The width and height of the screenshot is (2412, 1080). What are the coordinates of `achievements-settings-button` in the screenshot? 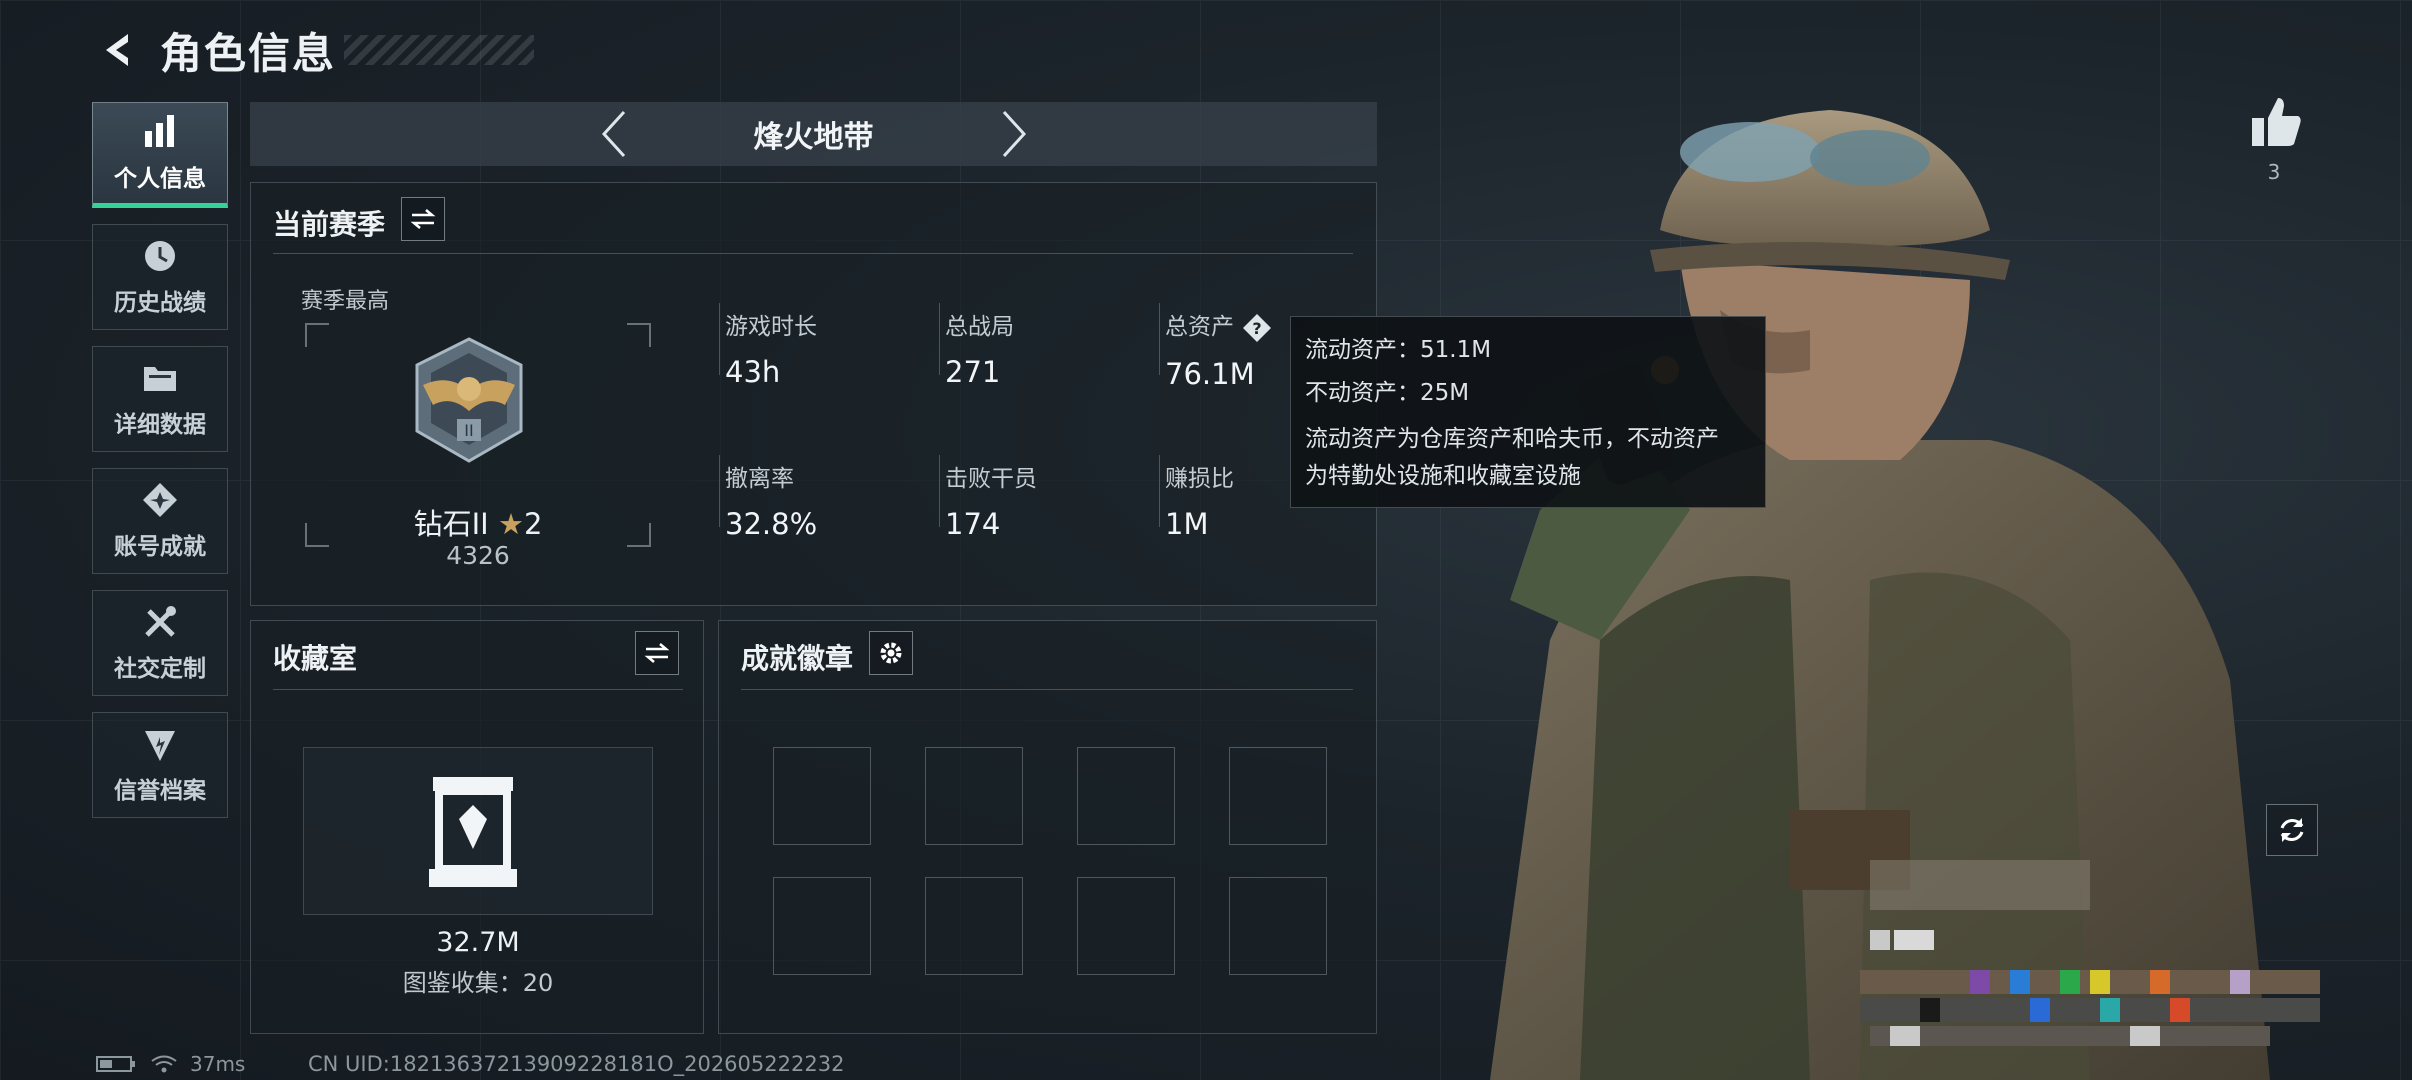 It's located at (891, 653).